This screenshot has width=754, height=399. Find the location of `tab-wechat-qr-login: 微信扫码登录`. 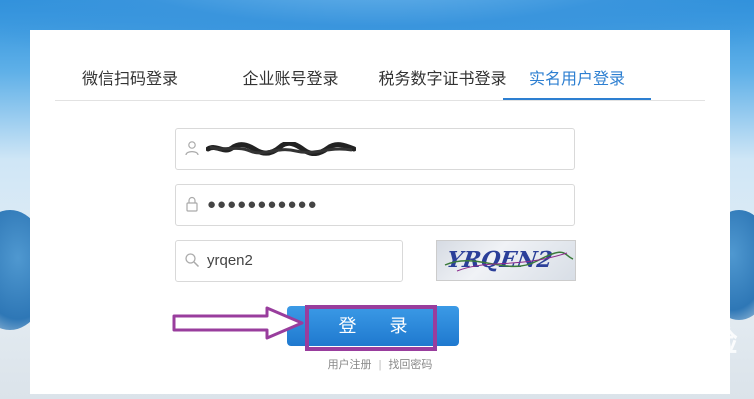

tab-wechat-qr-login: 微信扫码登录 is located at coordinates (130, 85).